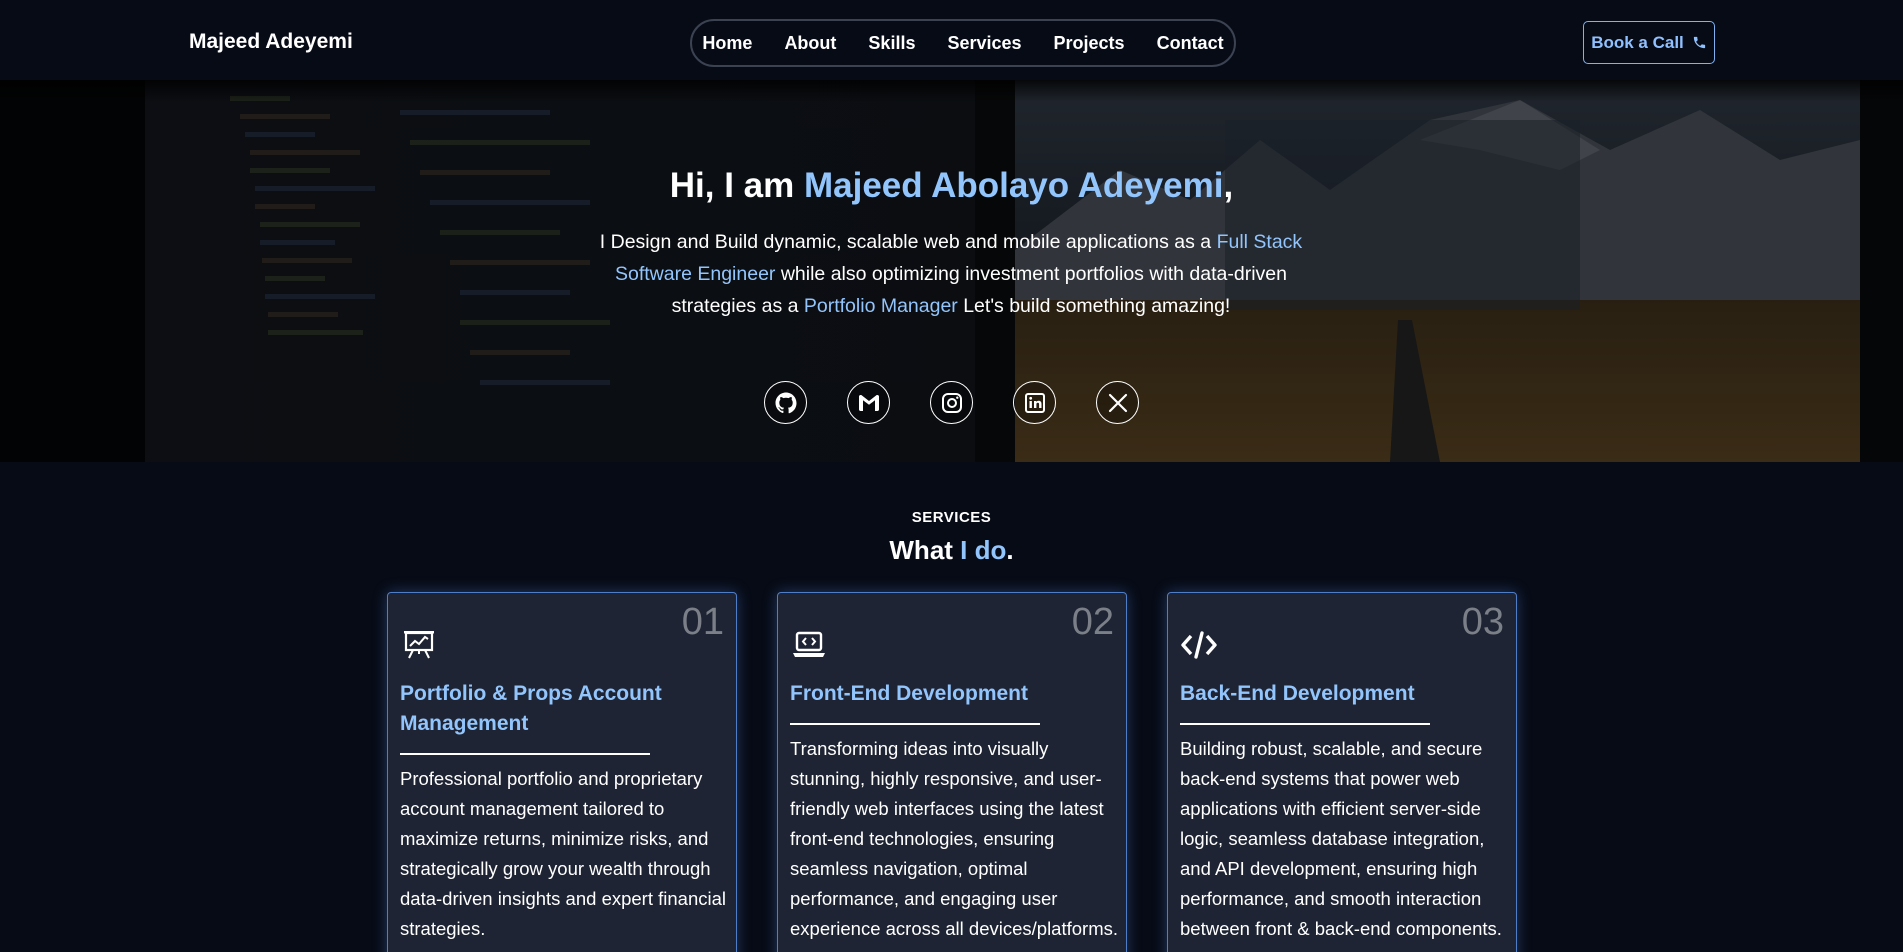 The image size is (1903, 952). I want to click on hero-desc-part-3: Let's build something amazing!, so click(1094, 306).